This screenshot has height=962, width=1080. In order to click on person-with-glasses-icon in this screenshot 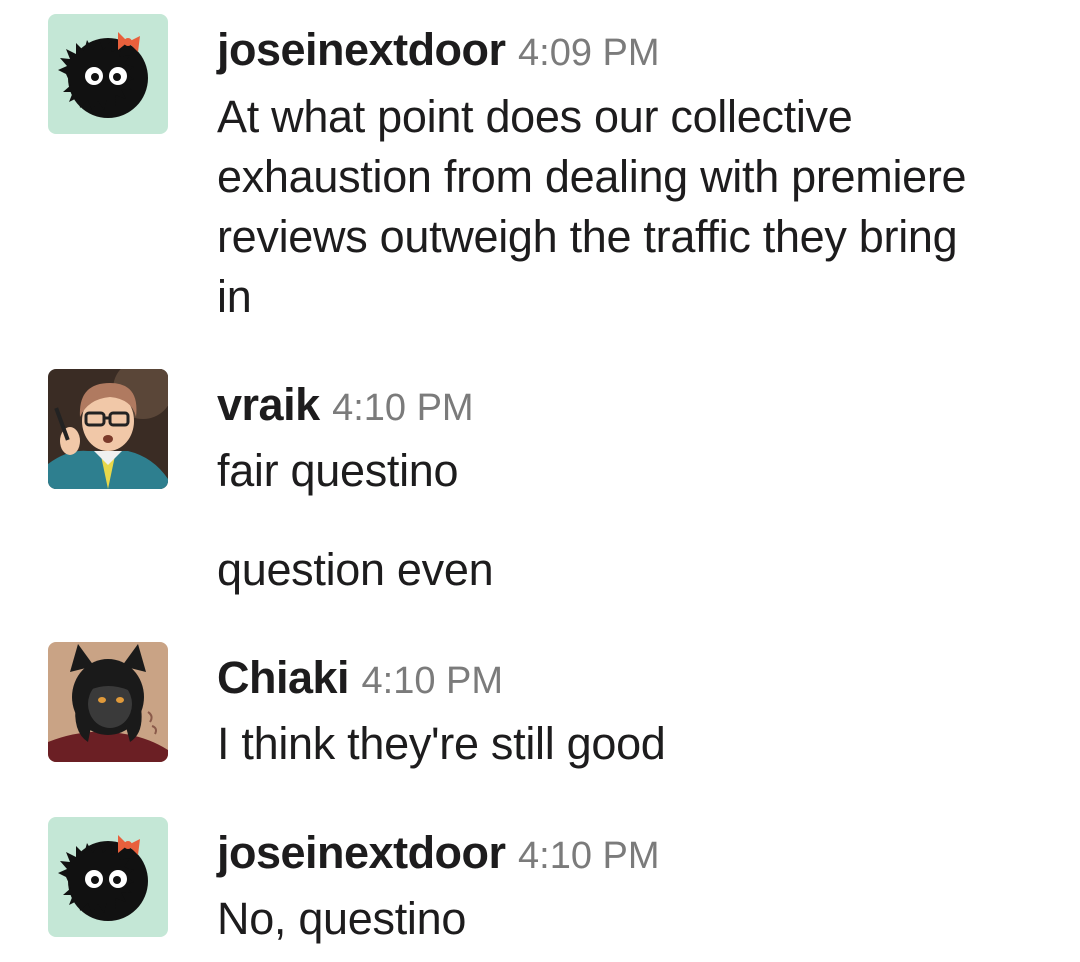, I will do `click(108, 429)`.